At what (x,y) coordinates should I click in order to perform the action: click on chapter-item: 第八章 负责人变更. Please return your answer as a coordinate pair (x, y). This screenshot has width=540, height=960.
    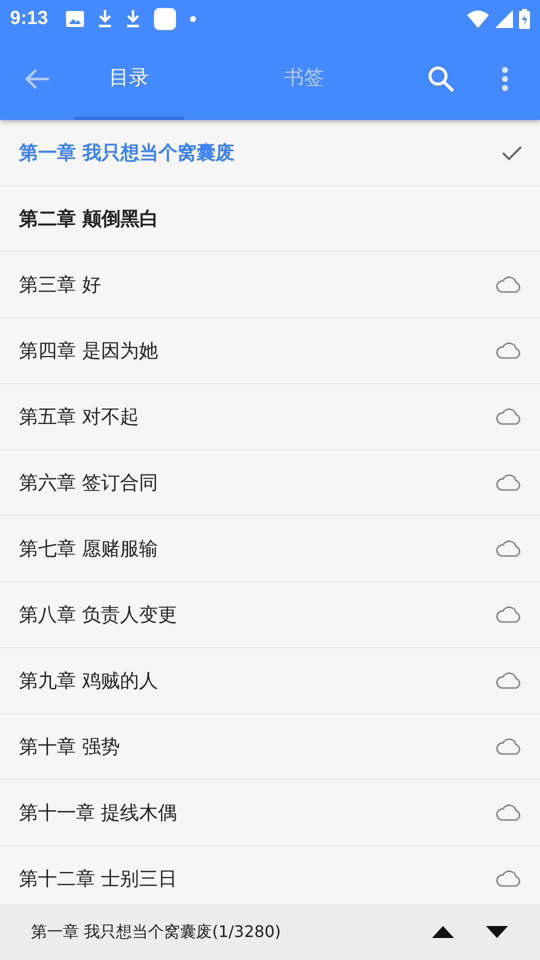
    Looking at the image, I should click on (270, 615).